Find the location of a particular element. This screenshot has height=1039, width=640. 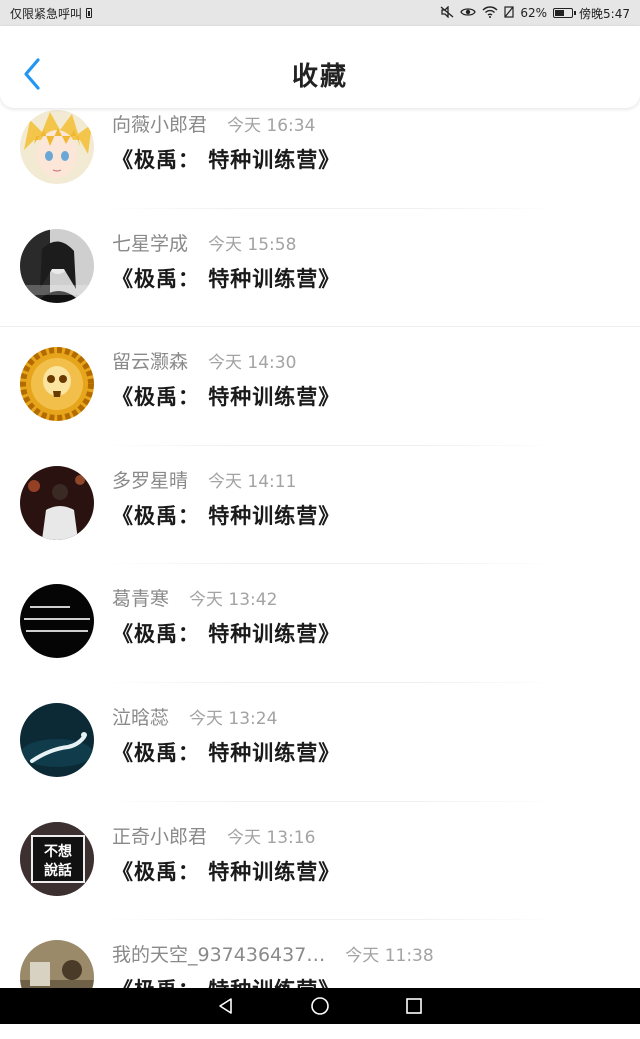

list-item: 留云灏森 今天 14:30 《极禹： 特种训练营》 is located at coordinates (320, 386).